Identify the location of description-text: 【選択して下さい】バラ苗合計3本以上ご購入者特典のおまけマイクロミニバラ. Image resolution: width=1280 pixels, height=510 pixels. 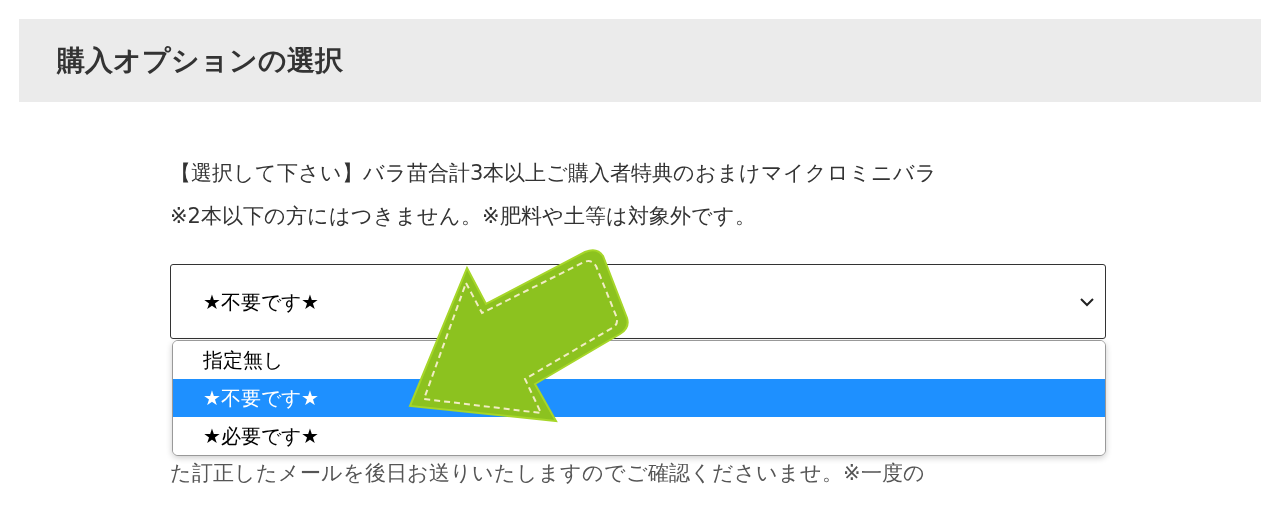
(554, 173).